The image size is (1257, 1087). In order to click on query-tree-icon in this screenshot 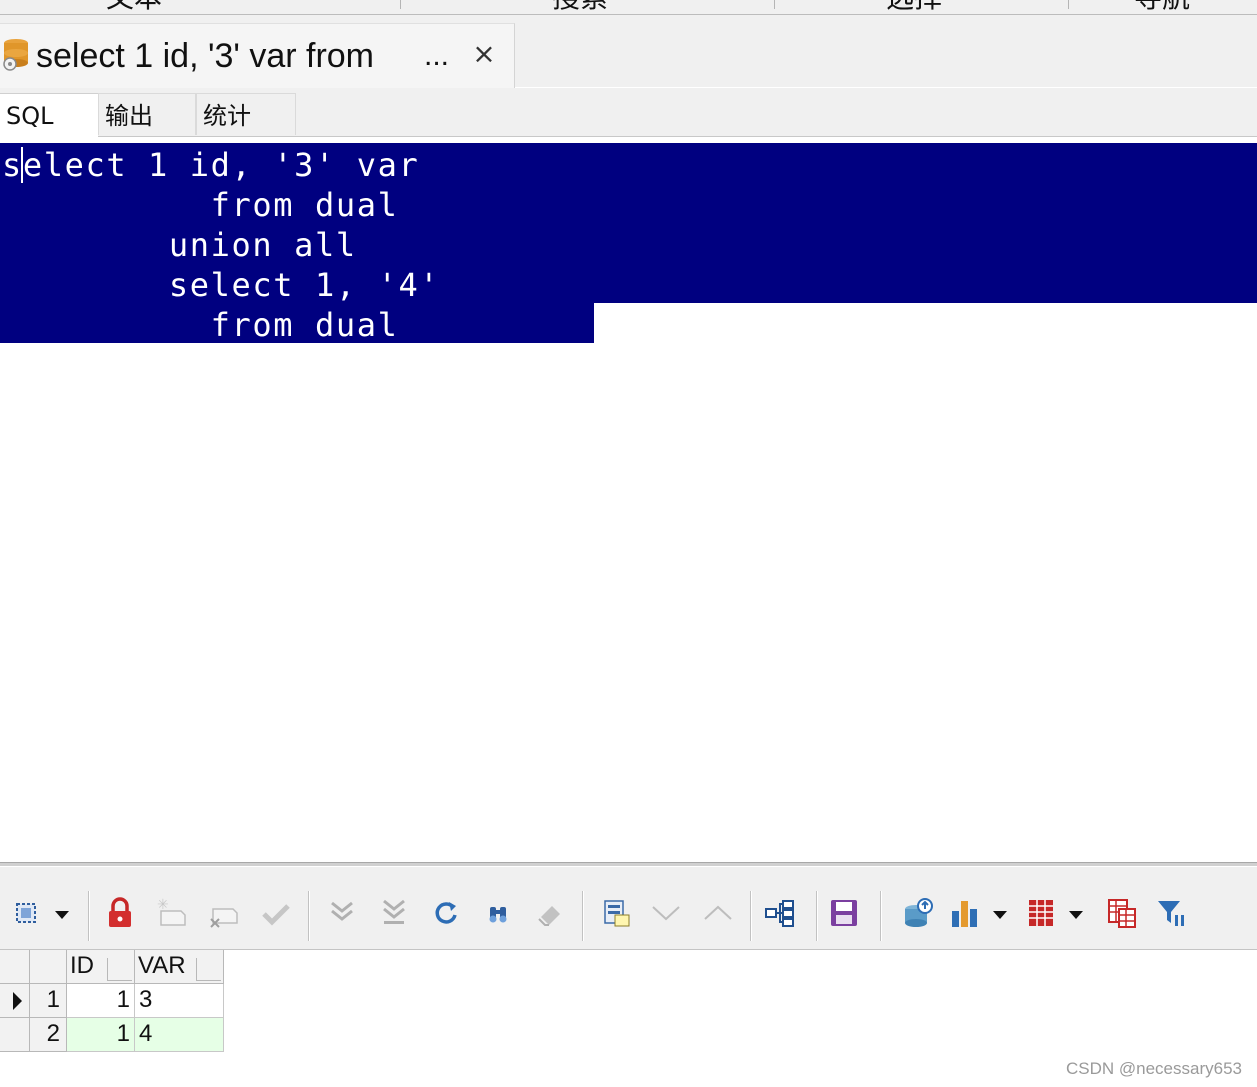, I will do `click(780, 913)`.